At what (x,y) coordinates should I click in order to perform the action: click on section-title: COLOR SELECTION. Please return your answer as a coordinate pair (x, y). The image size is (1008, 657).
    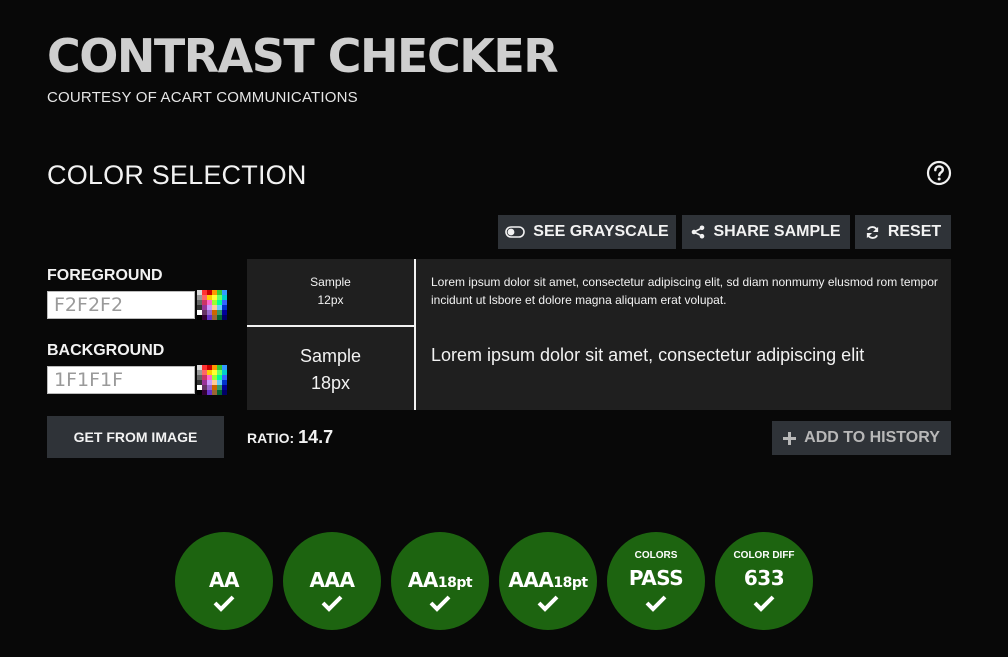
    Looking at the image, I should click on (177, 175).